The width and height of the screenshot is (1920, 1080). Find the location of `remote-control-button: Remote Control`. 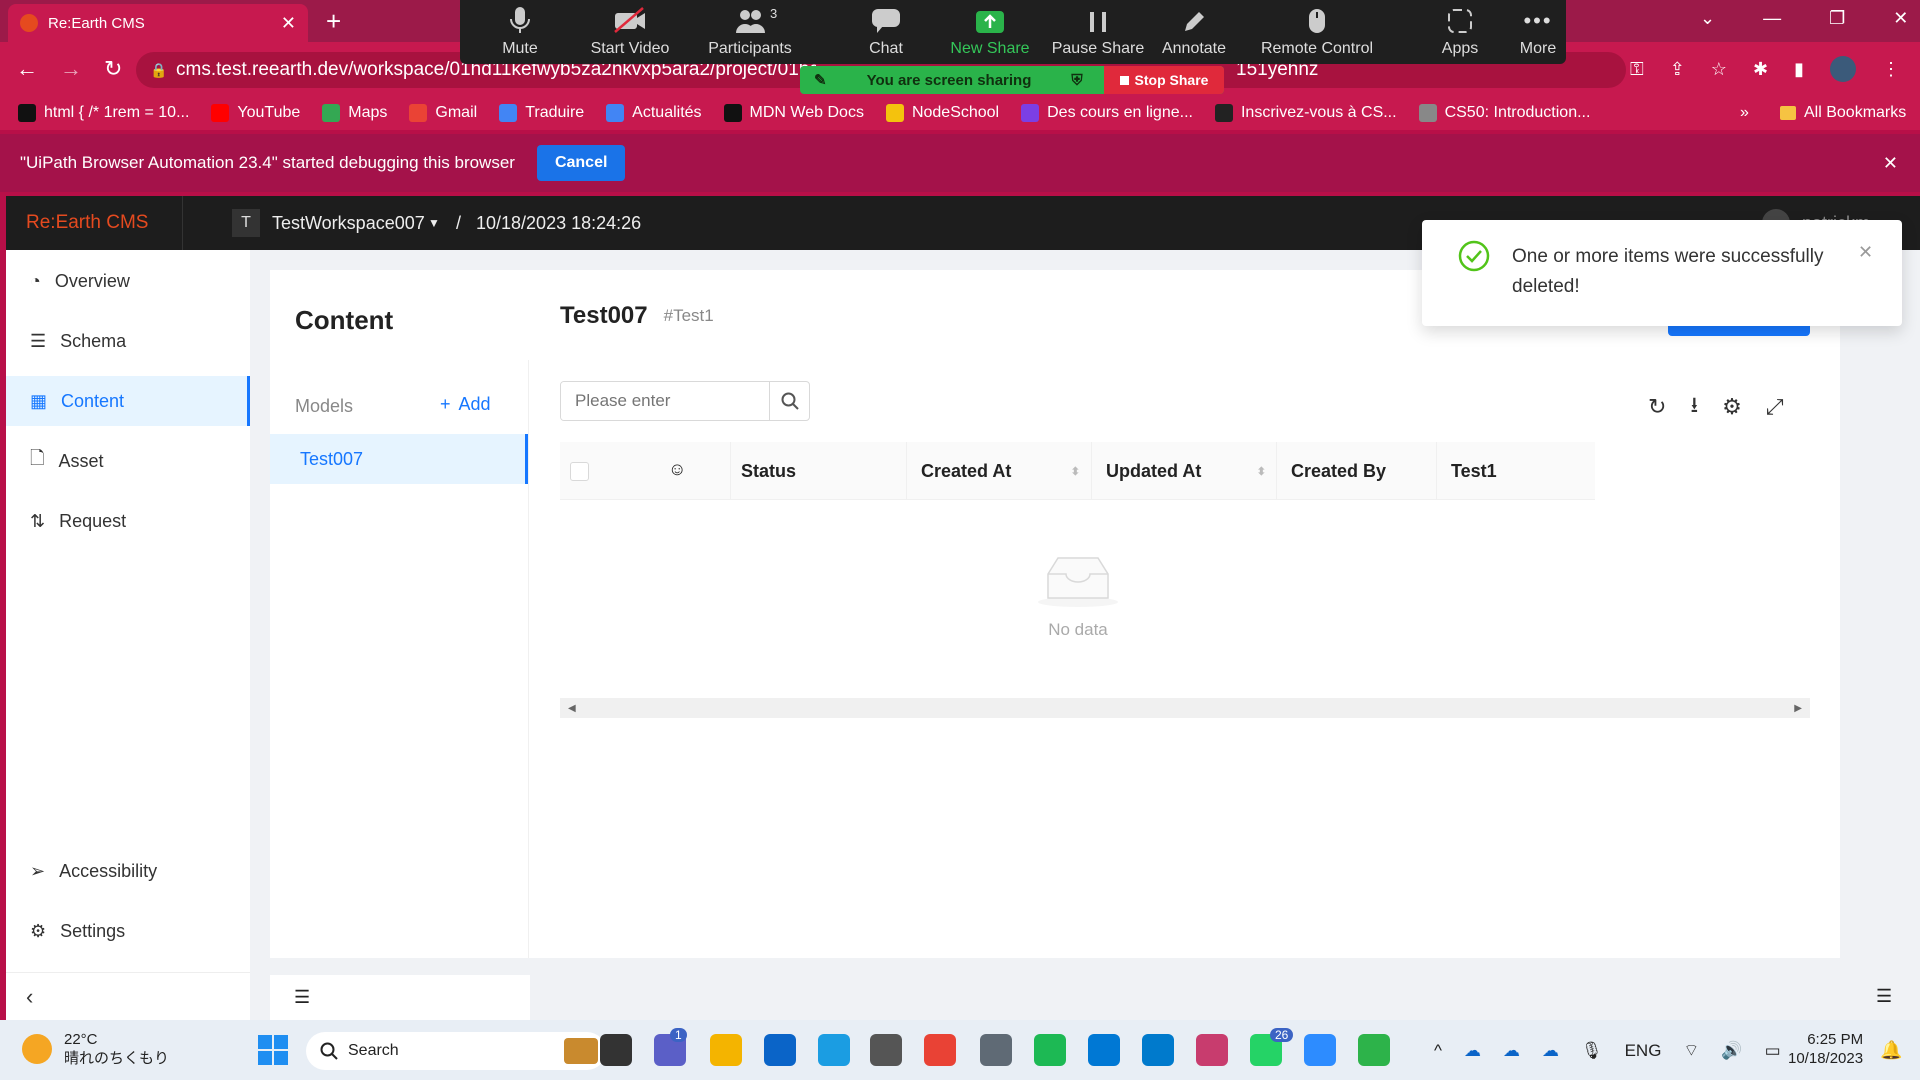

remote-control-button: Remote Control is located at coordinates (1317, 32).